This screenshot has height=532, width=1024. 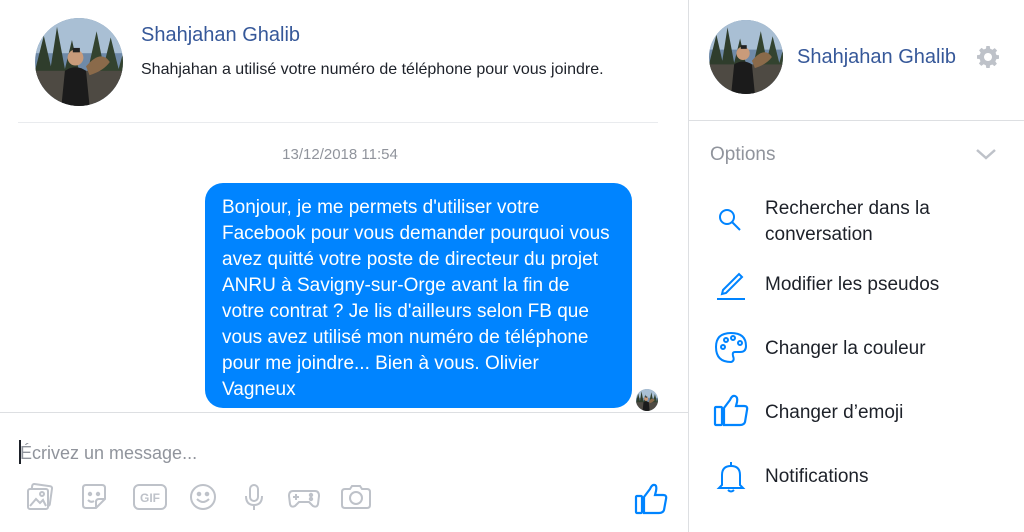 What do you see at coordinates (203, 497) in the screenshot?
I see `emoji-icon` at bounding box center [203, 497].